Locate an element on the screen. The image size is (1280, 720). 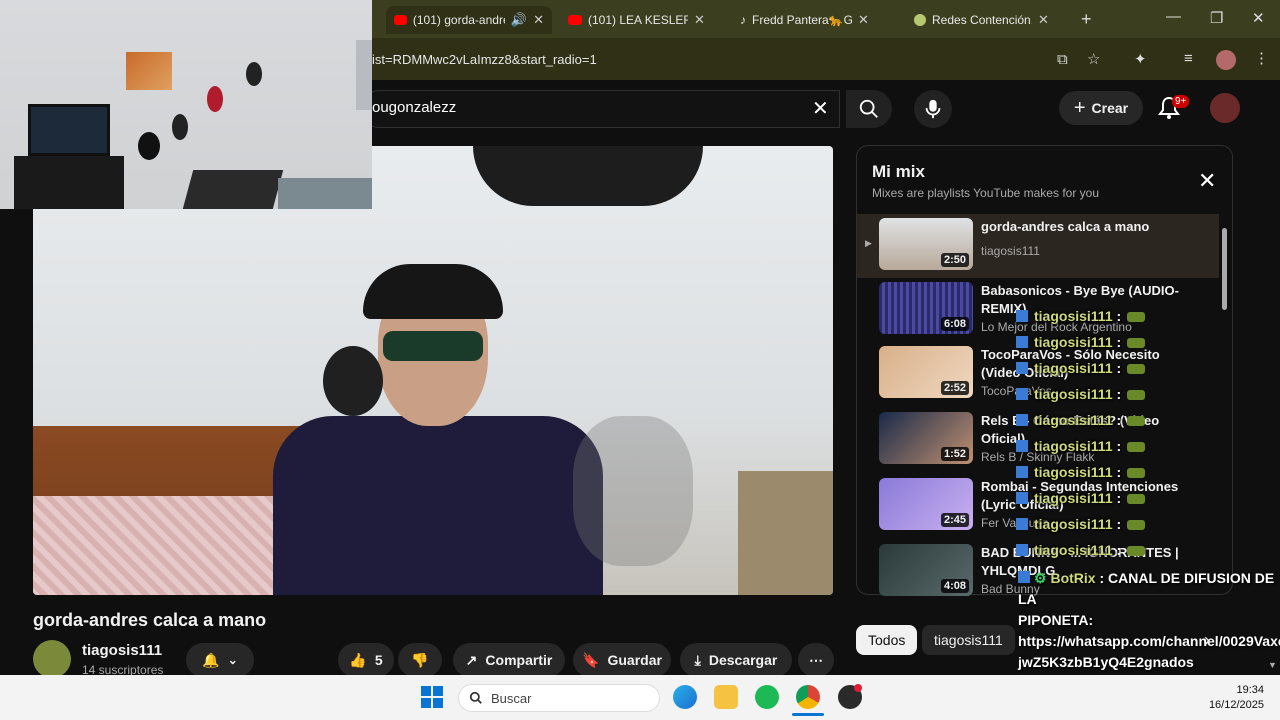
tab-3: ♪ Fredd Pantera🐆G18 ✕ is located at coordinates (815, 20).